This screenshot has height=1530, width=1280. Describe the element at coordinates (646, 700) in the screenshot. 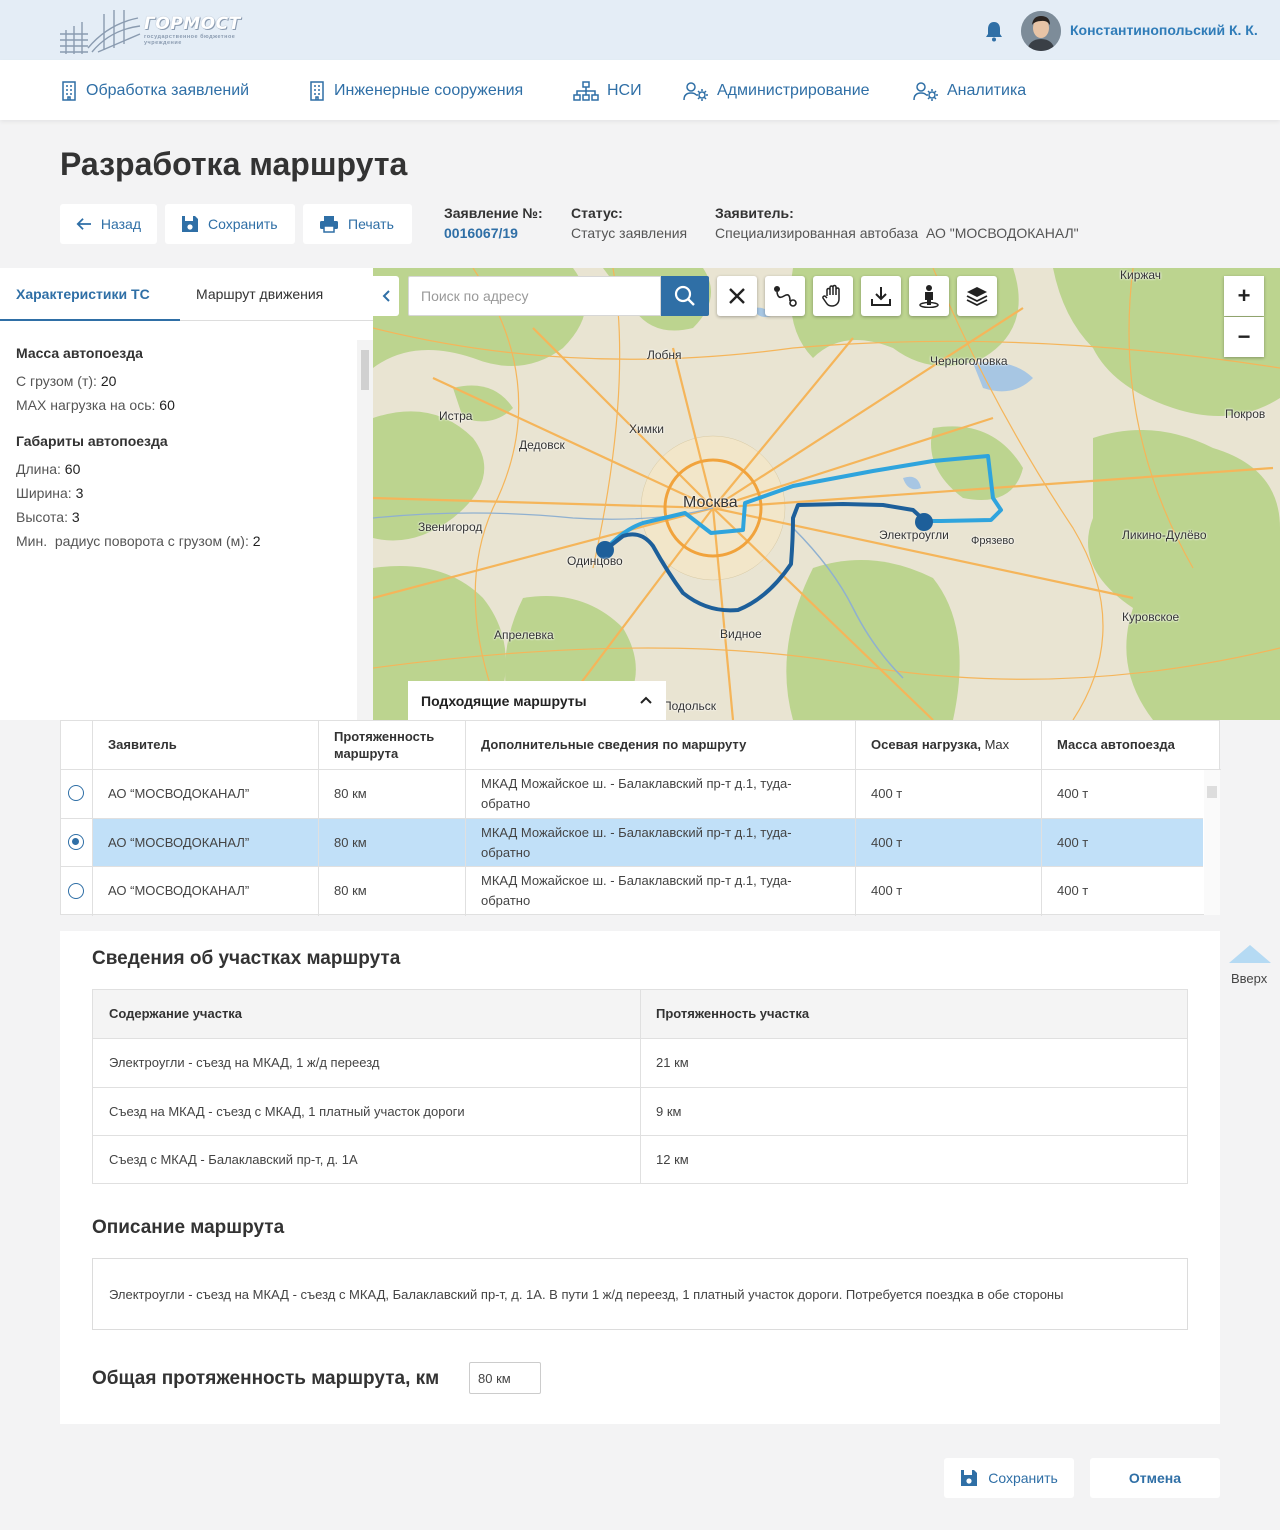

I see `chevron-up-icon` at that location.